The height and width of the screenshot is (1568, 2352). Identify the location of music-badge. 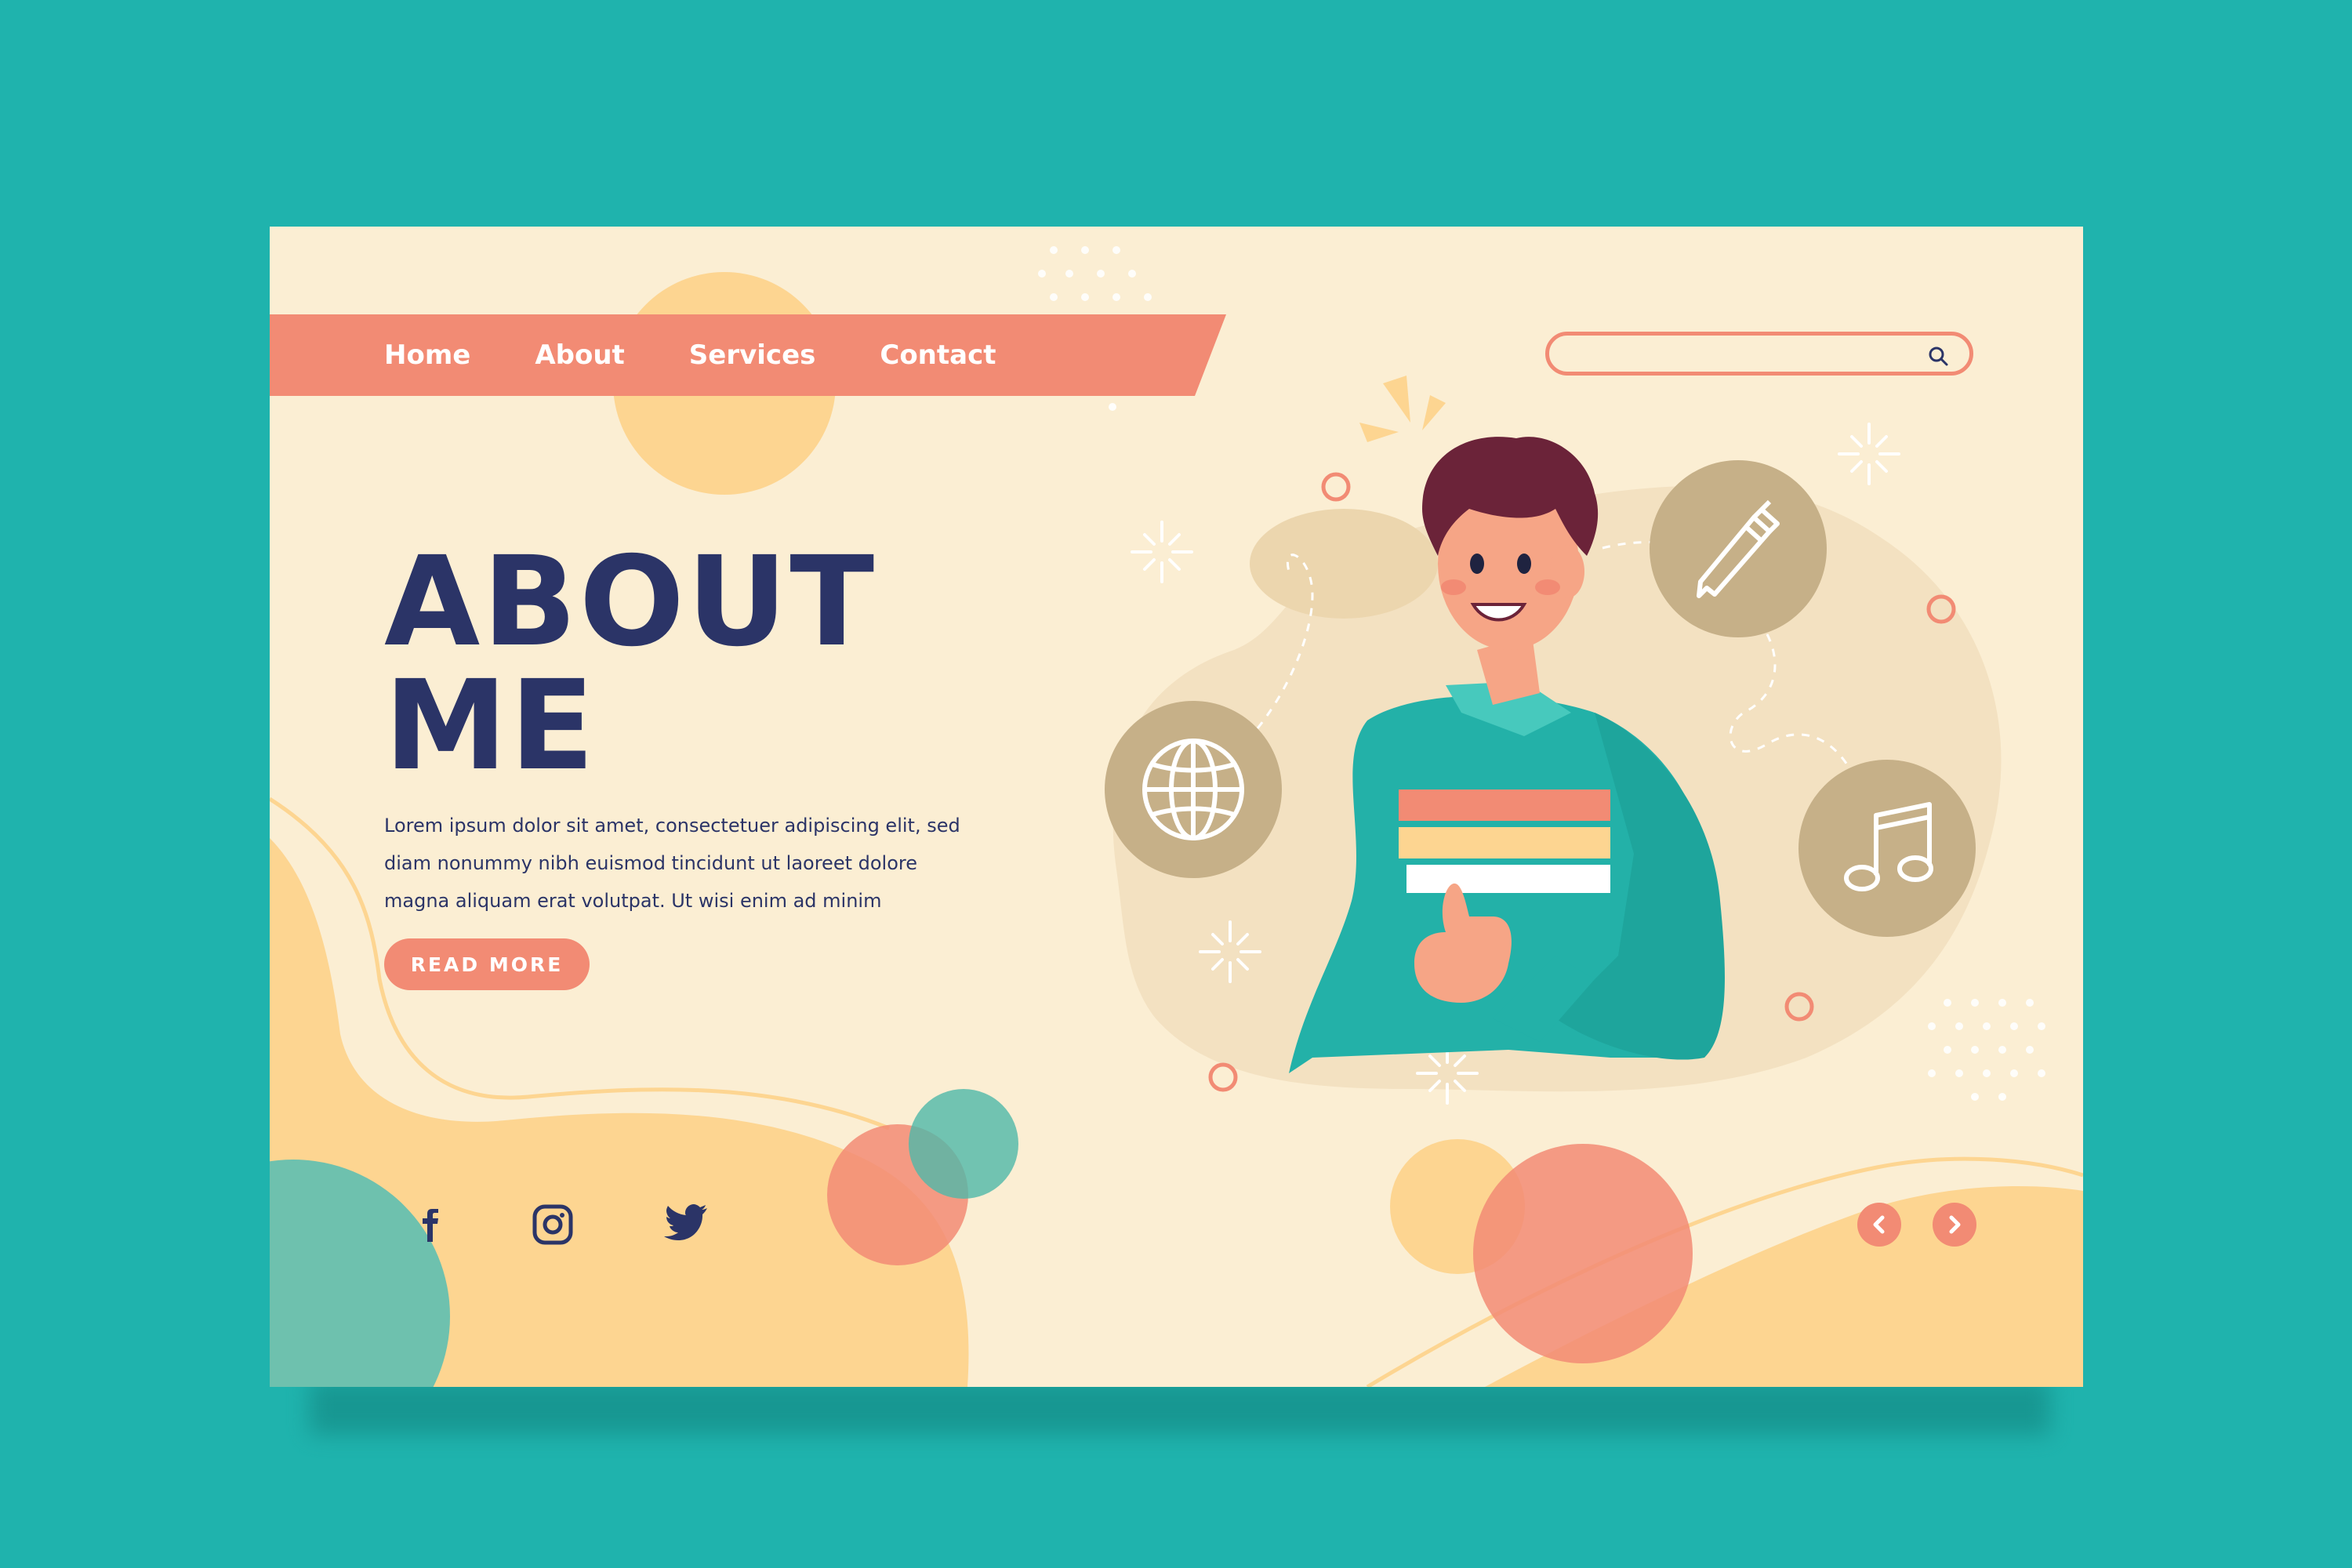
(1887, 848).